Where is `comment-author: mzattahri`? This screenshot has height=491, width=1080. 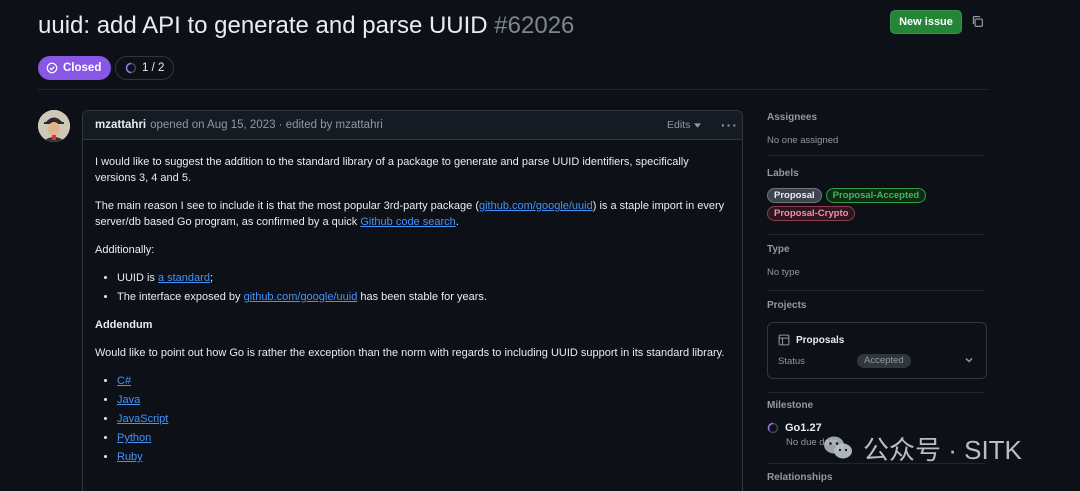 comment-author: mzattahri is located at coordinates (120, 125).